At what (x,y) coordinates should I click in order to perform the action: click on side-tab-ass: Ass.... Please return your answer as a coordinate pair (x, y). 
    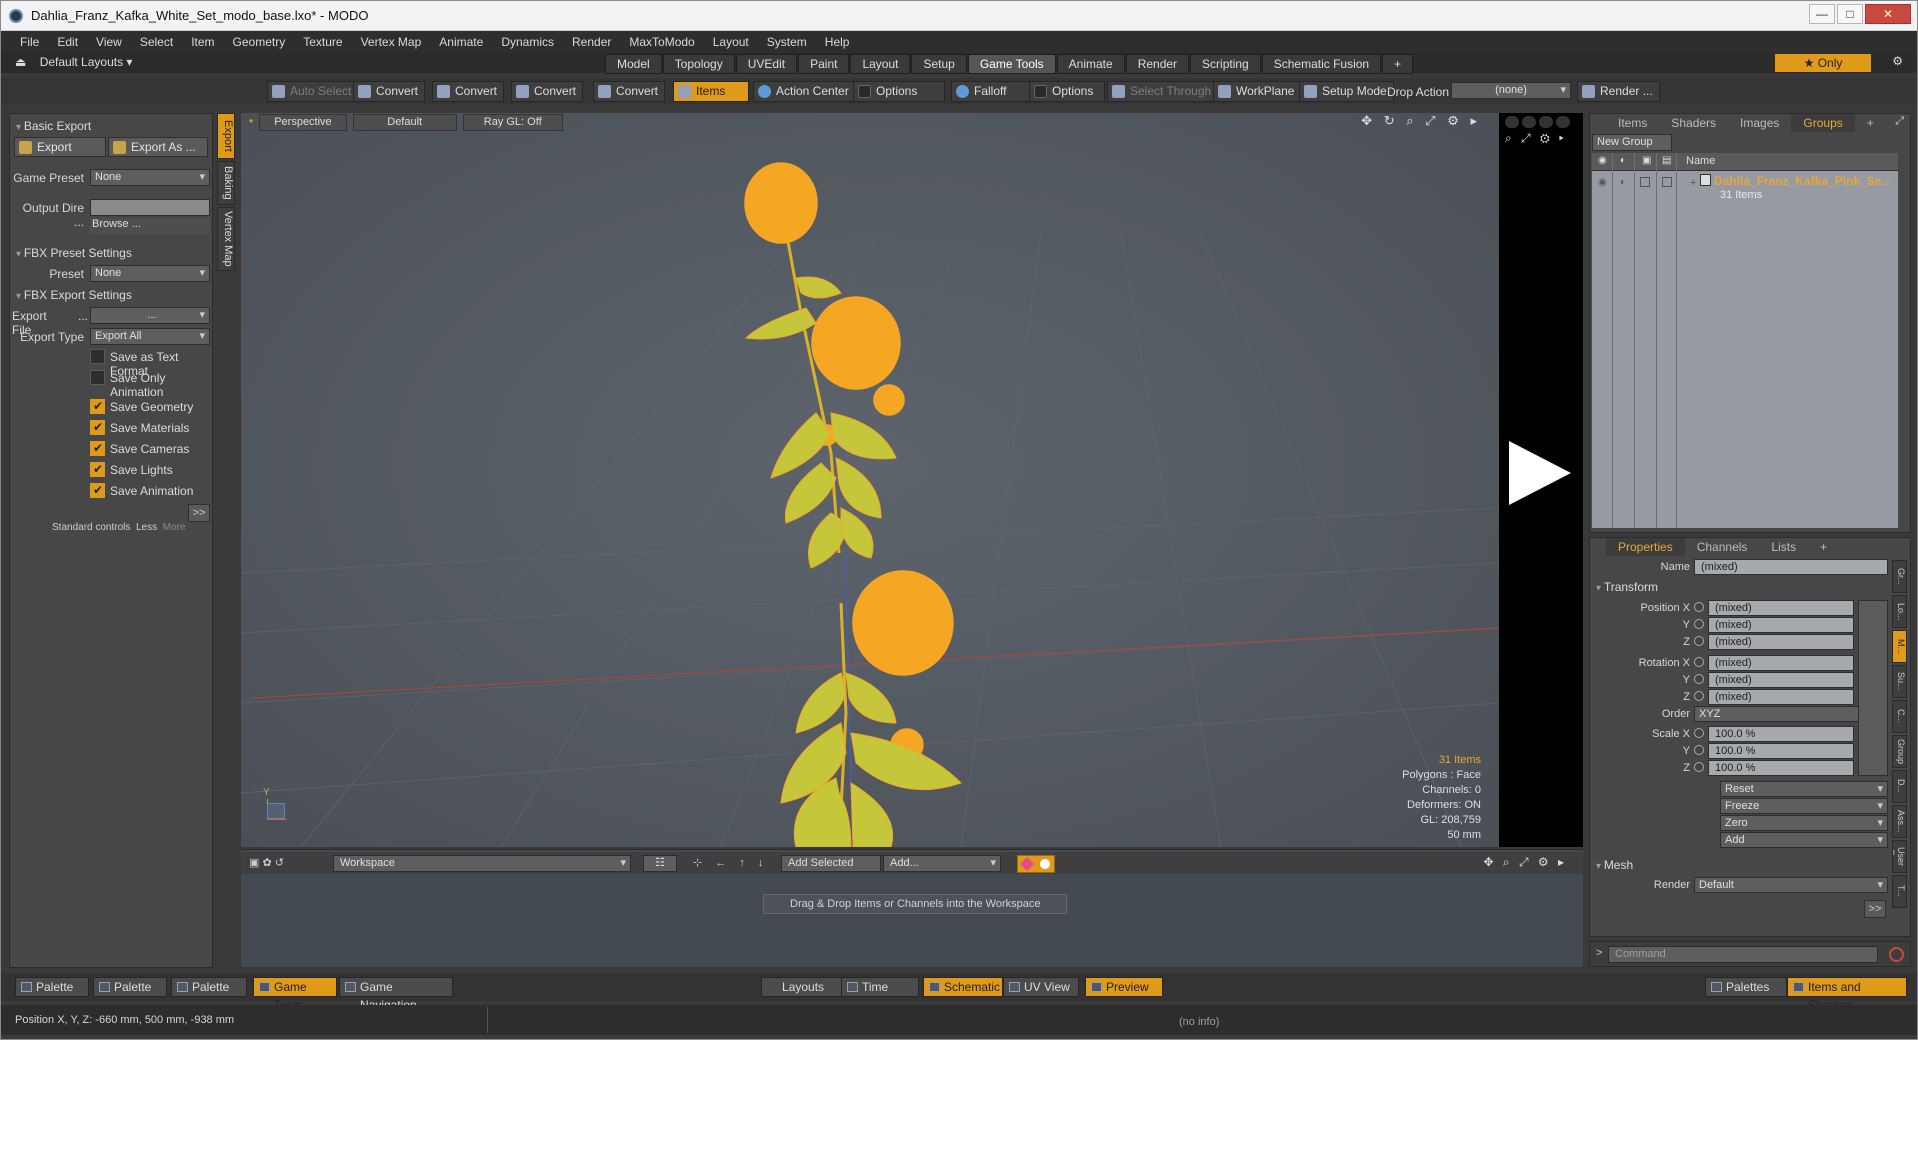
    Looking at the image, I should click on (1899, 821).